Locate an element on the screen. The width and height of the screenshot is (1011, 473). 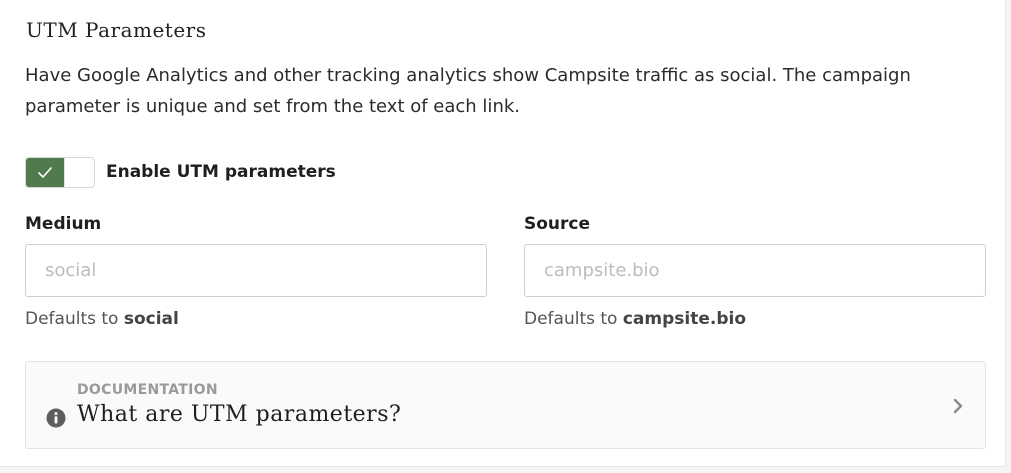
toggle-knob is located at coordinates (79, 172).